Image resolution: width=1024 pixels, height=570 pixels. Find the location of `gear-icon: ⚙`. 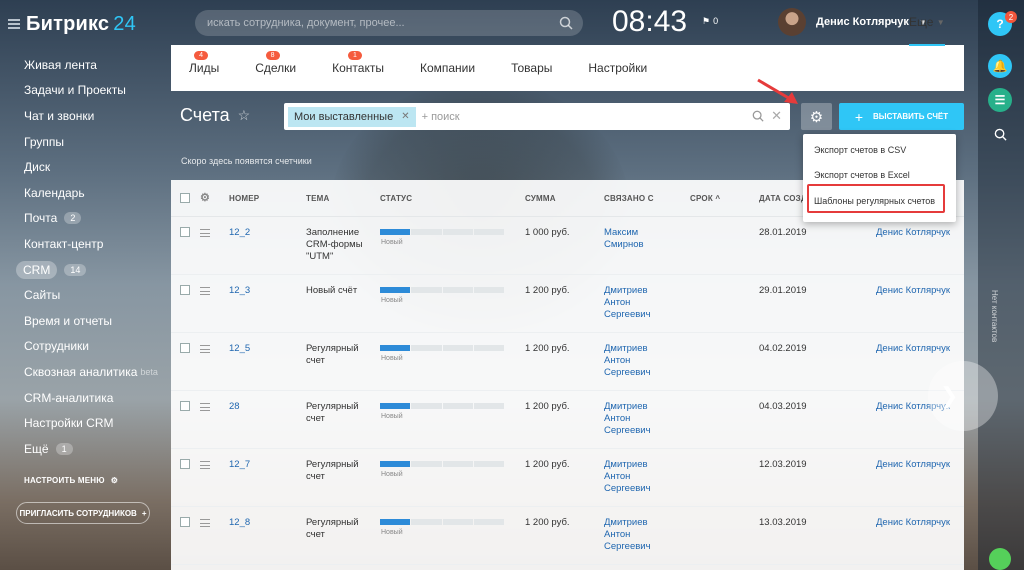

gear-icon: ⚙ is located at coordinates (205, 197).